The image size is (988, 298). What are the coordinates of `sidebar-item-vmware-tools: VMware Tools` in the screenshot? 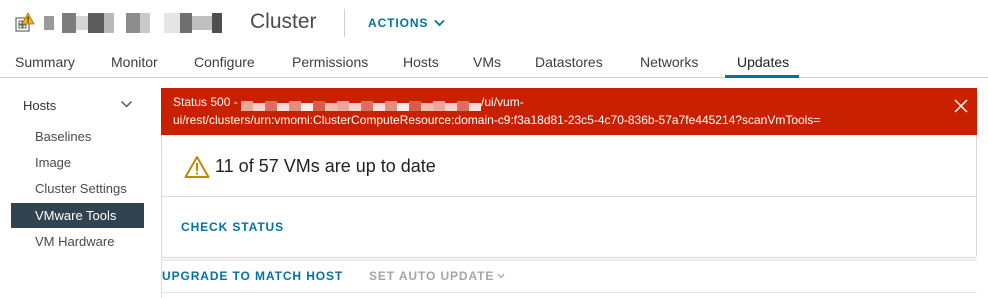 It's located at (77, 215).